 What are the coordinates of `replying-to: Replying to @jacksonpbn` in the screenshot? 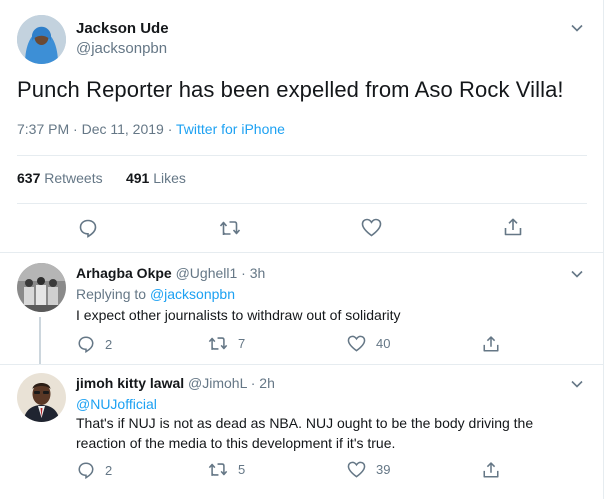 It's located at (155, 294).